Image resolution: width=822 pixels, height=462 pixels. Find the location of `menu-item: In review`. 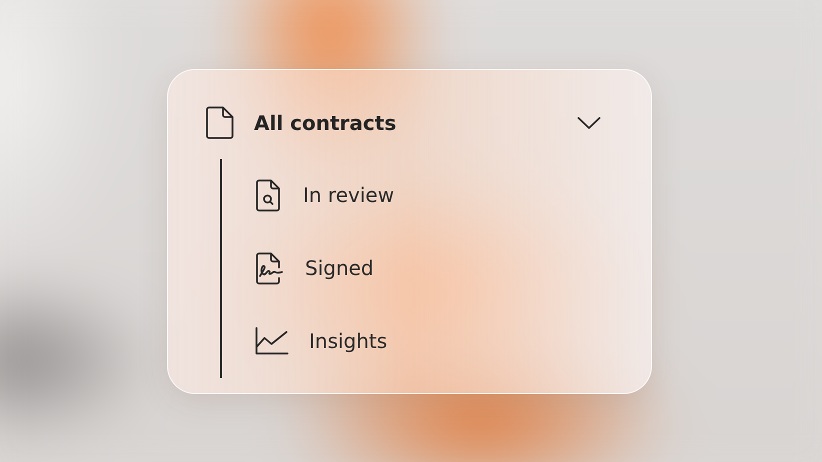

menu-item: In review is located at coordinates (348, 195).